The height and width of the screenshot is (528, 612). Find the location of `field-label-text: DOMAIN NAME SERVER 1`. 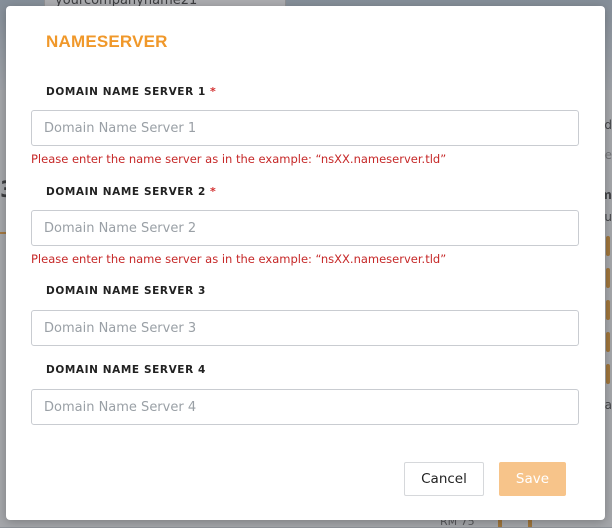

field-label-text: DOMAIN NAME SERVER 1 is located at coordinates (126, 92).